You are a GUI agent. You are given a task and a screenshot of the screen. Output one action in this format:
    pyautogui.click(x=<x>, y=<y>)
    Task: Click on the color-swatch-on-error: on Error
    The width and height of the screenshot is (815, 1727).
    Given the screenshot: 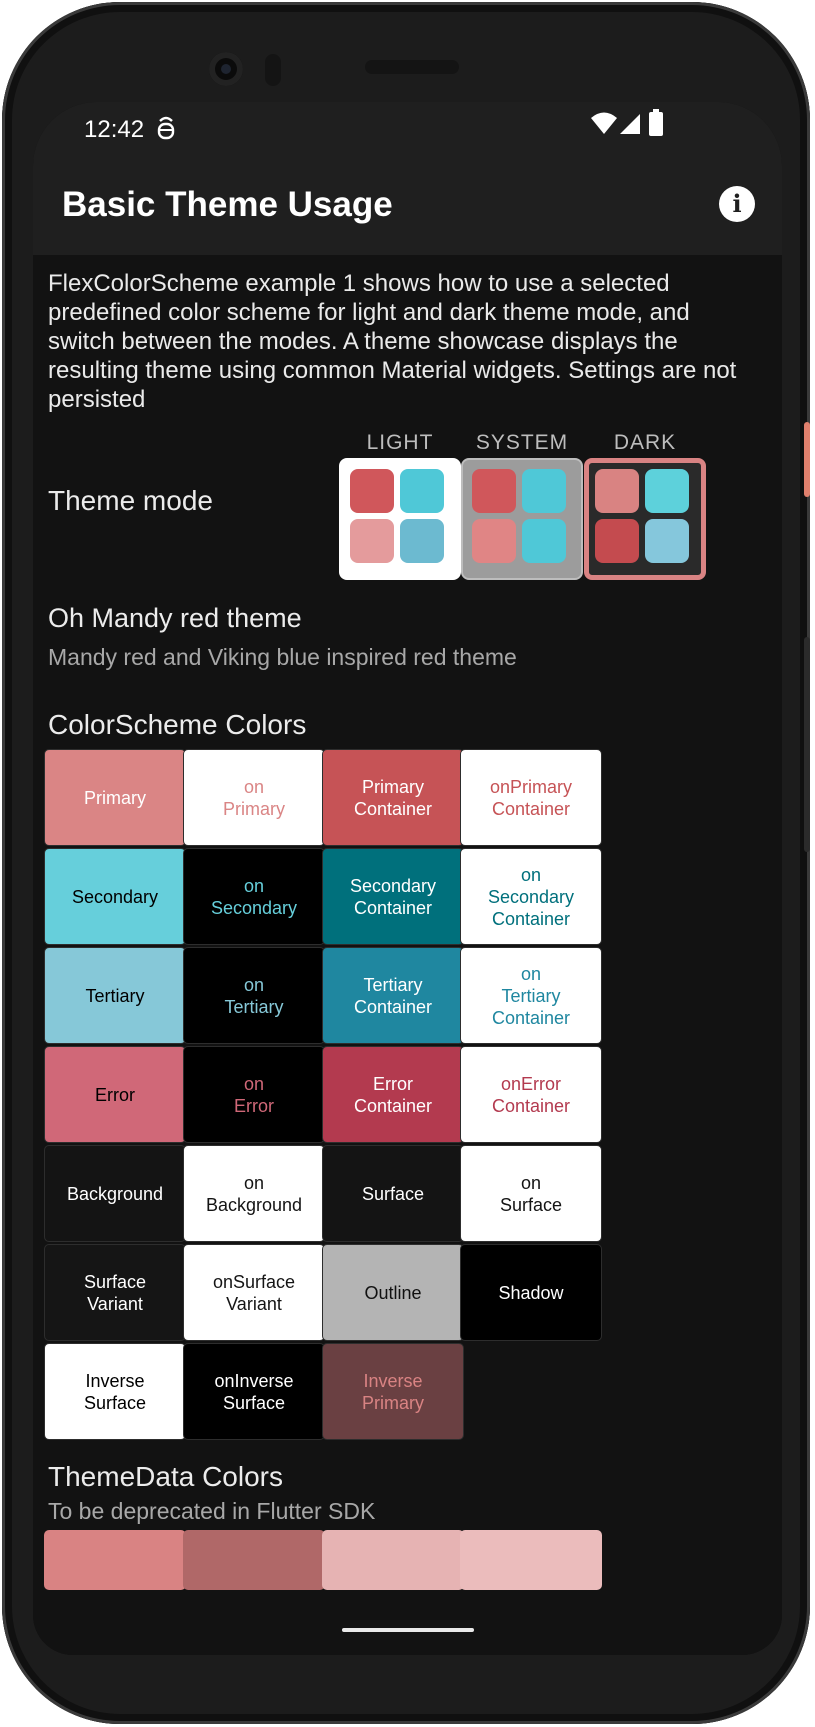 What is the action you would take?
    pyautogui.click(x=254, y=1094)
    